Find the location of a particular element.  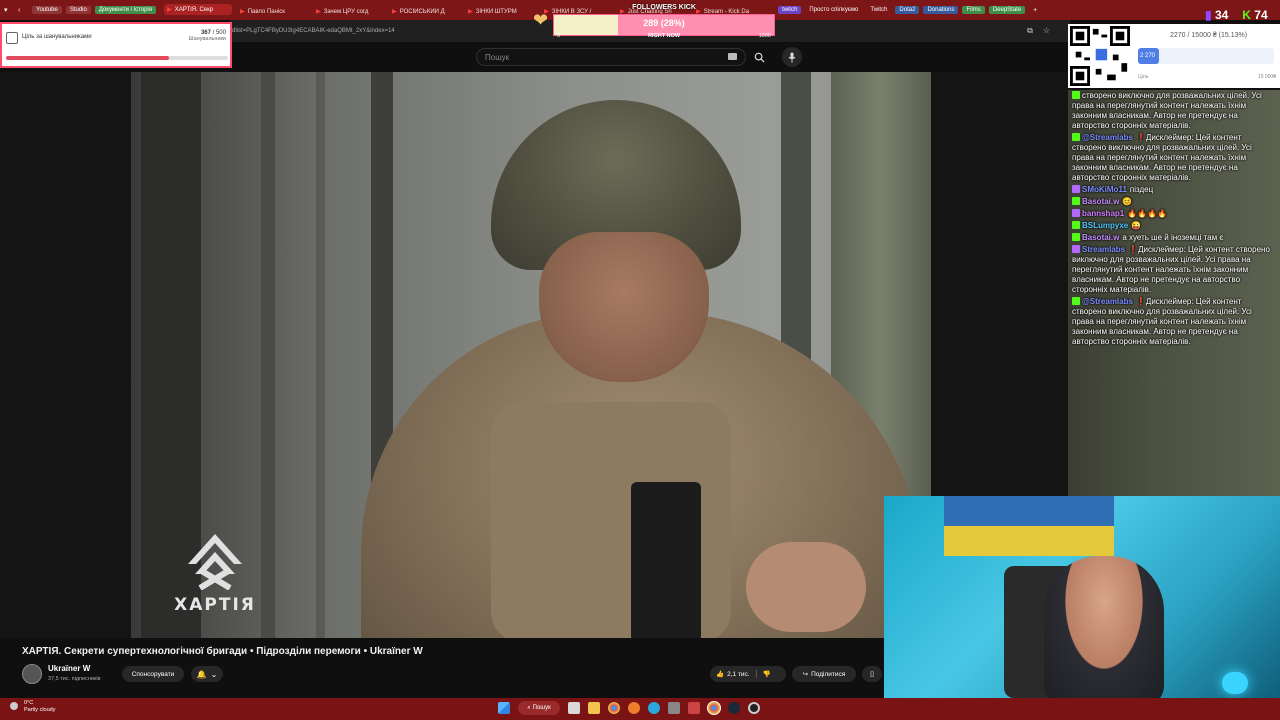

bookmark-1: Studio is located at coordinates (78, 10).